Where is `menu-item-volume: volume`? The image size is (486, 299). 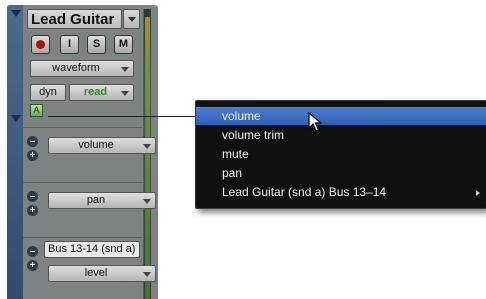
menu-item-volume: volume is located at coordinates (341, 116).